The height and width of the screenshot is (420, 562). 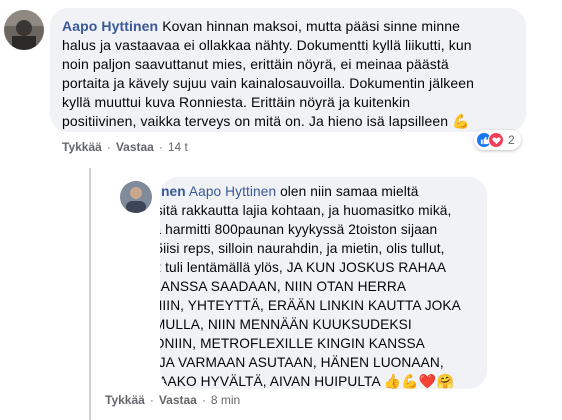 I want to click on comment-body-first-line: olen niin samaa mieltä, so click(x=349, y=191).